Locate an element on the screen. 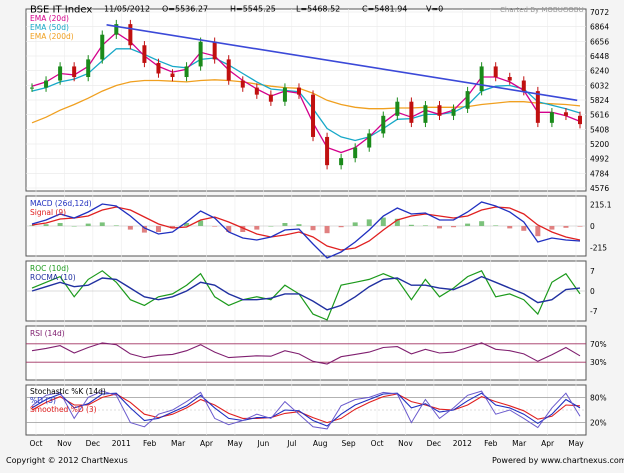  date-readout: 11/05/2012 is located at coordinates (127, 9).